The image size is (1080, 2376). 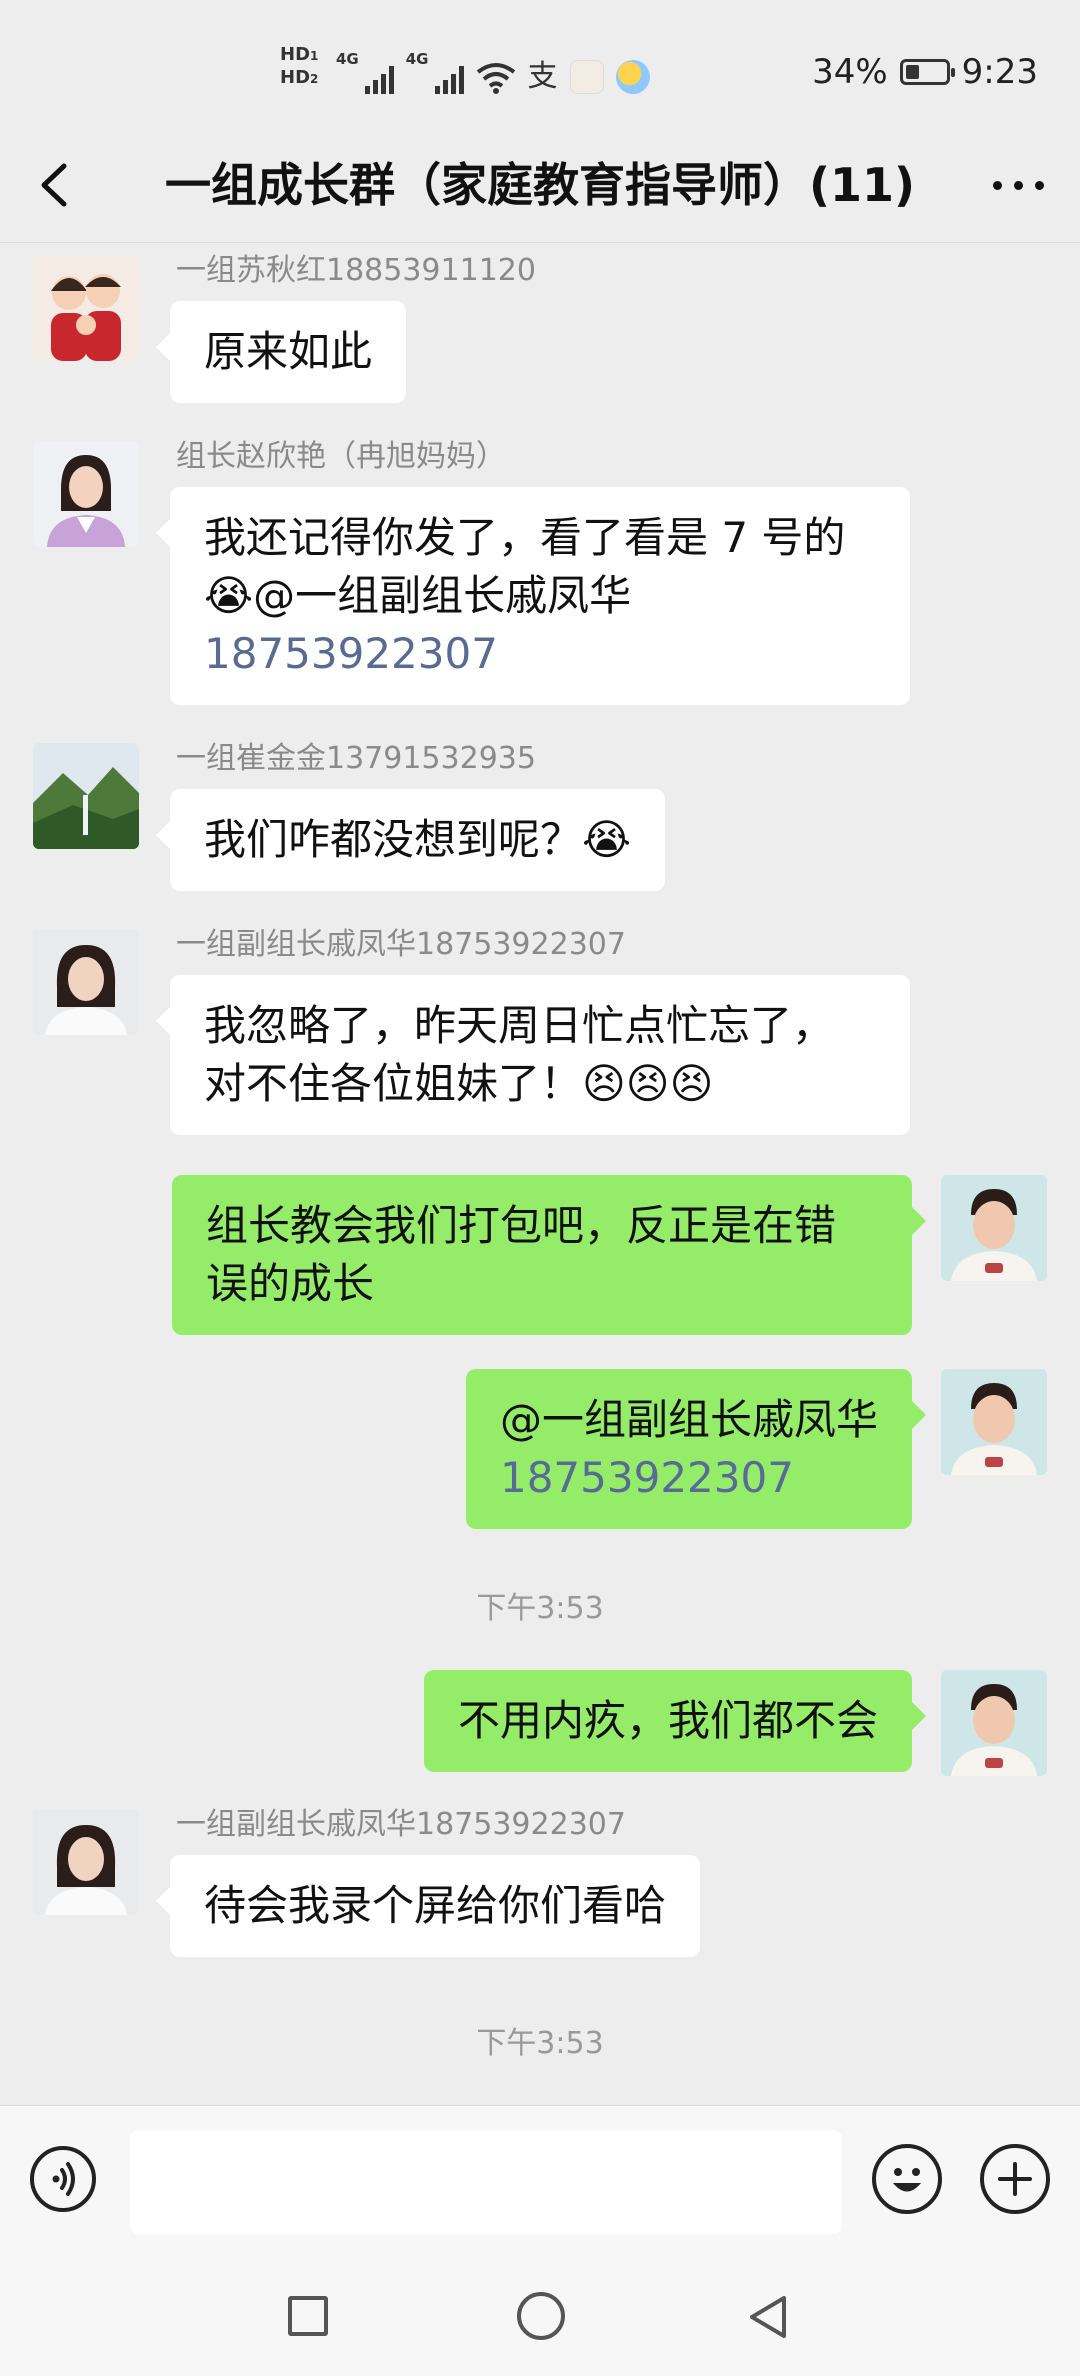 What do you see at coordinates (912, 72) in the screenshot?
I see `battery-level` at bounding box center [912, 72].